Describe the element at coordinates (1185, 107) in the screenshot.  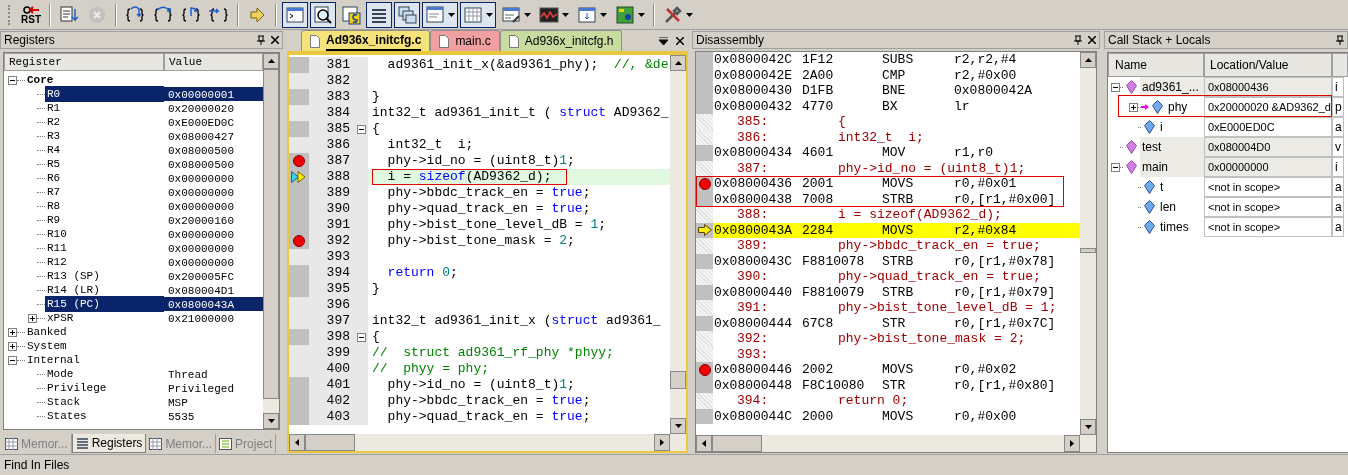
I see `symbol-name: phy` at that location.